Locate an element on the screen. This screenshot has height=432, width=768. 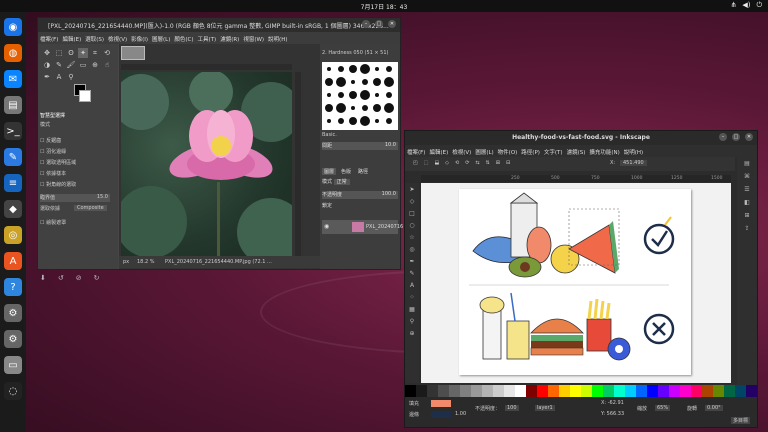
spray-icon: ⁘ is located at coordinates (412, 298).